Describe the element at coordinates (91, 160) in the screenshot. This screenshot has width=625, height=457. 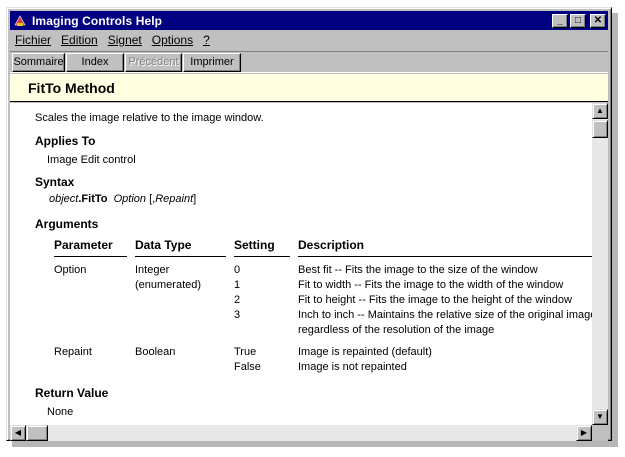
I see `applies-to-text: Image Edit control` at that location.